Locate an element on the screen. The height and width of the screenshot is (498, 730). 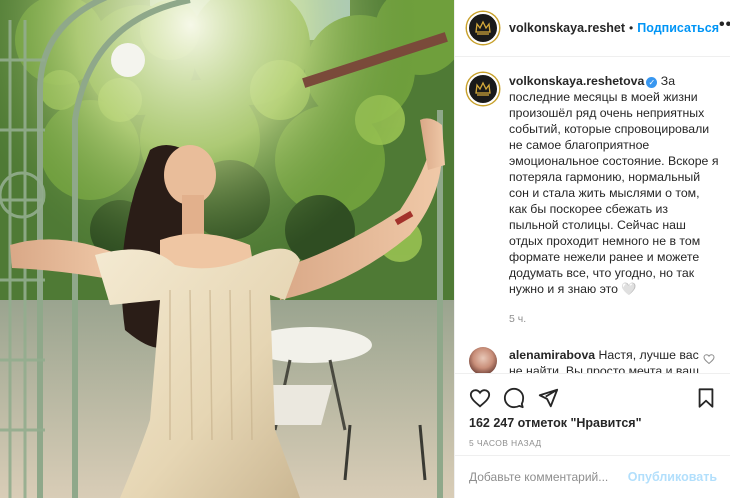
comment-like-heart-icon is located at coordinates (709, 359).